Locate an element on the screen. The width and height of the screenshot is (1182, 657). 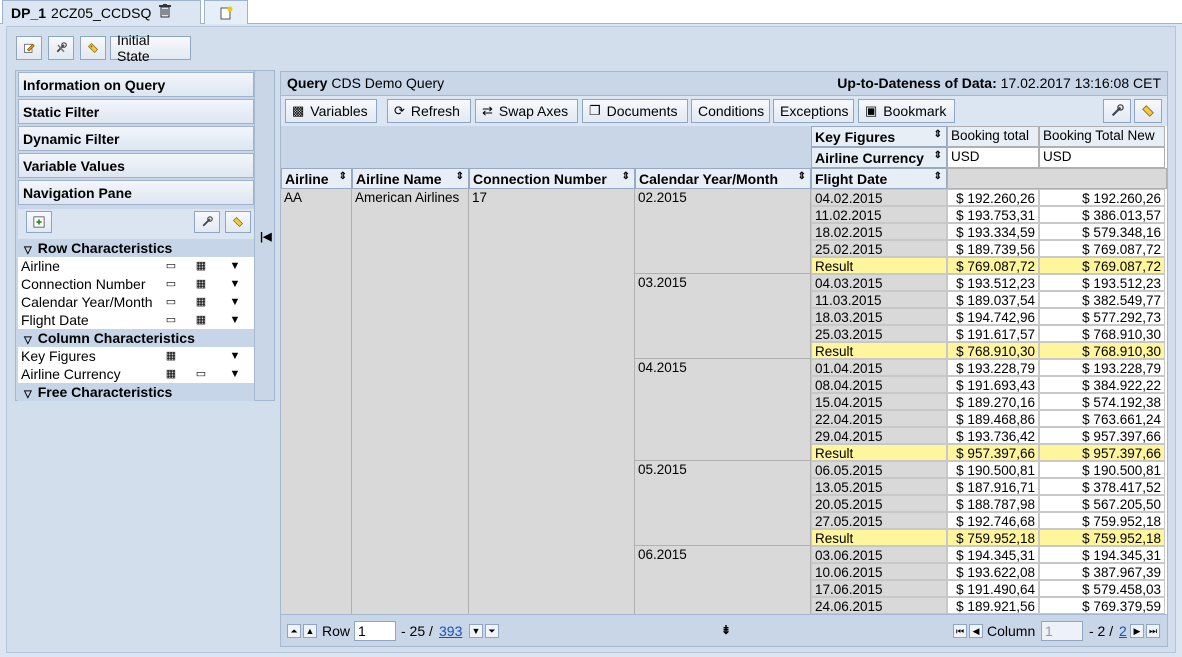
query-settings-button is located at coordinates (1117, 111).